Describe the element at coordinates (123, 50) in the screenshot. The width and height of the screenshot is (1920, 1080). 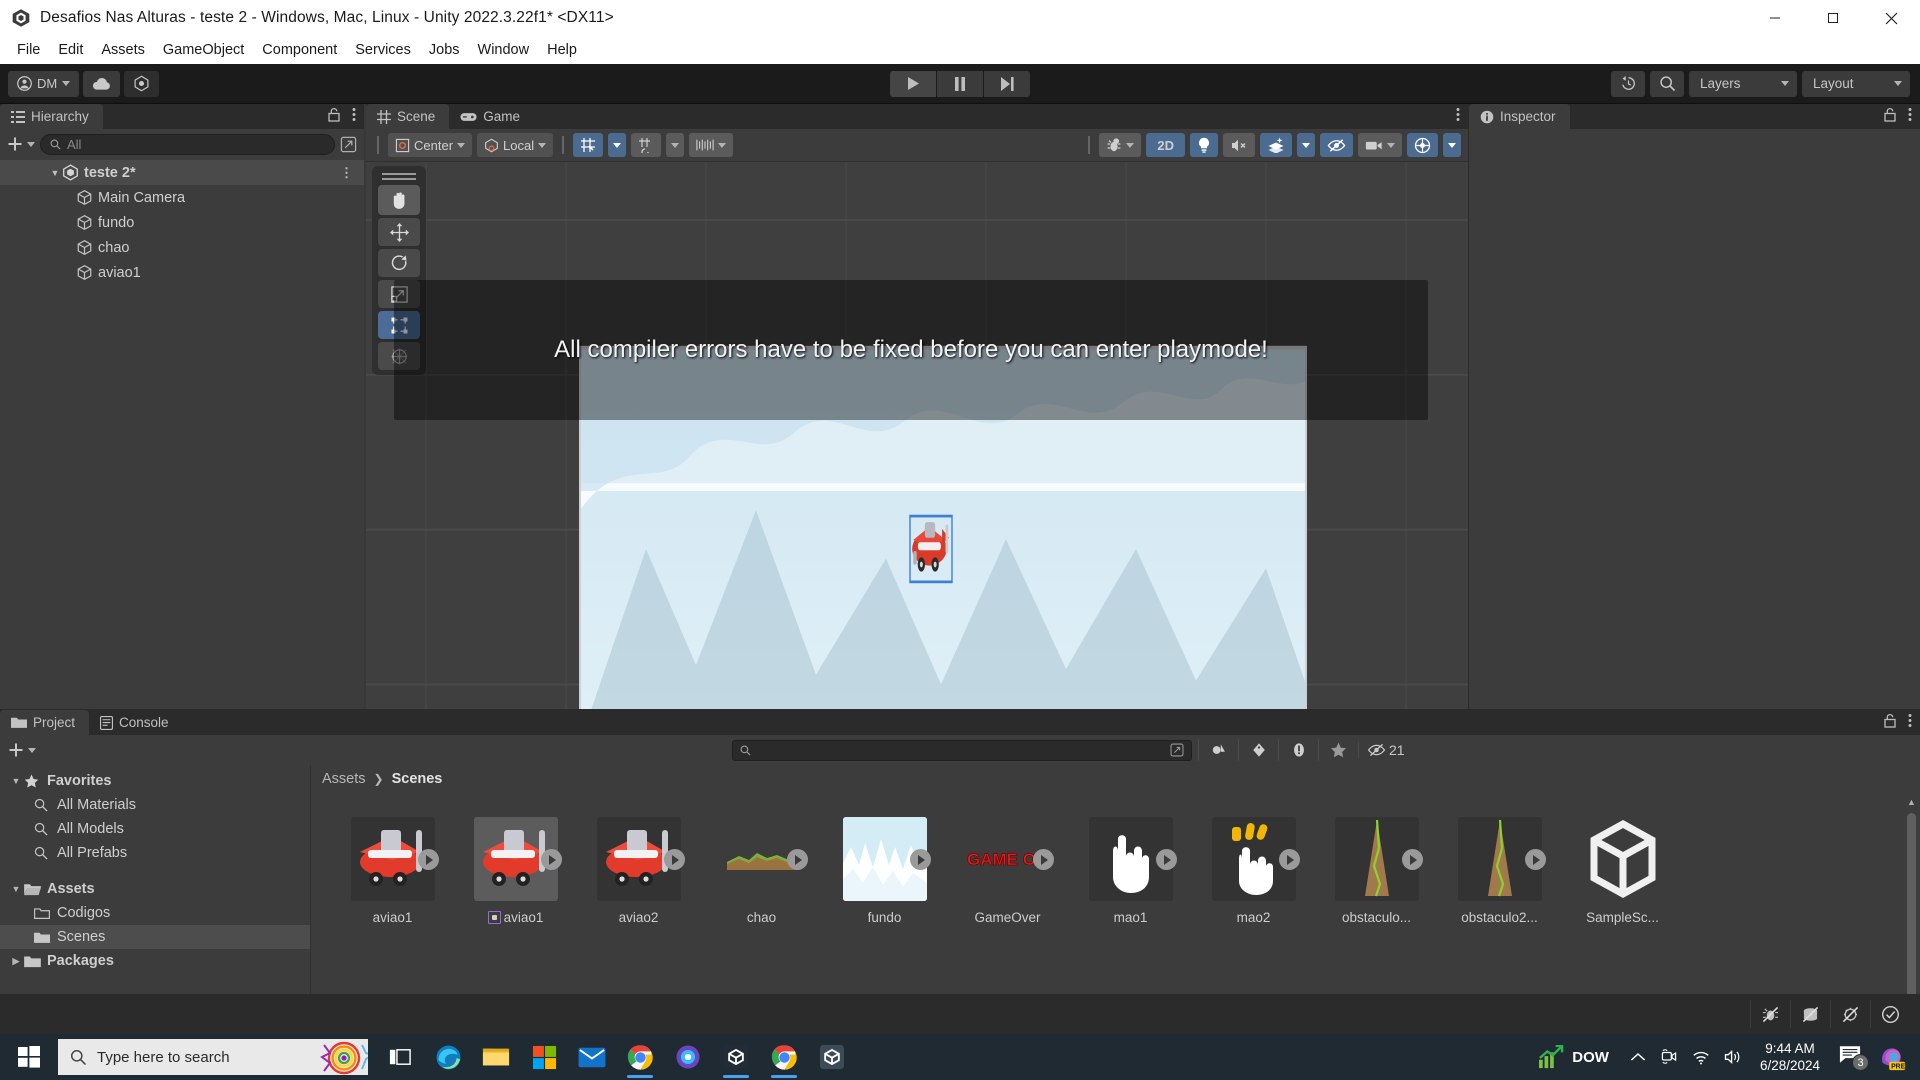
I see `menu-assets: Assets` at that location.